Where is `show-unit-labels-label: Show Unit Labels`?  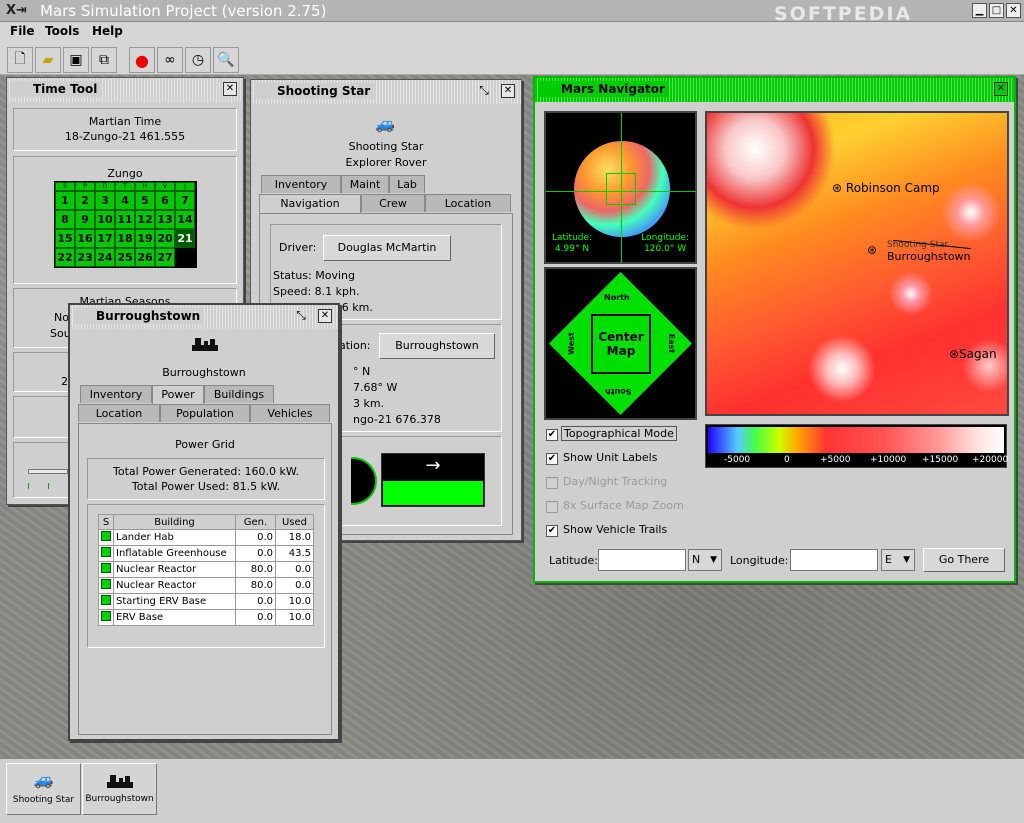
show-unit-labels-label: Show Unit Labels is located at coordinates (610, 457).